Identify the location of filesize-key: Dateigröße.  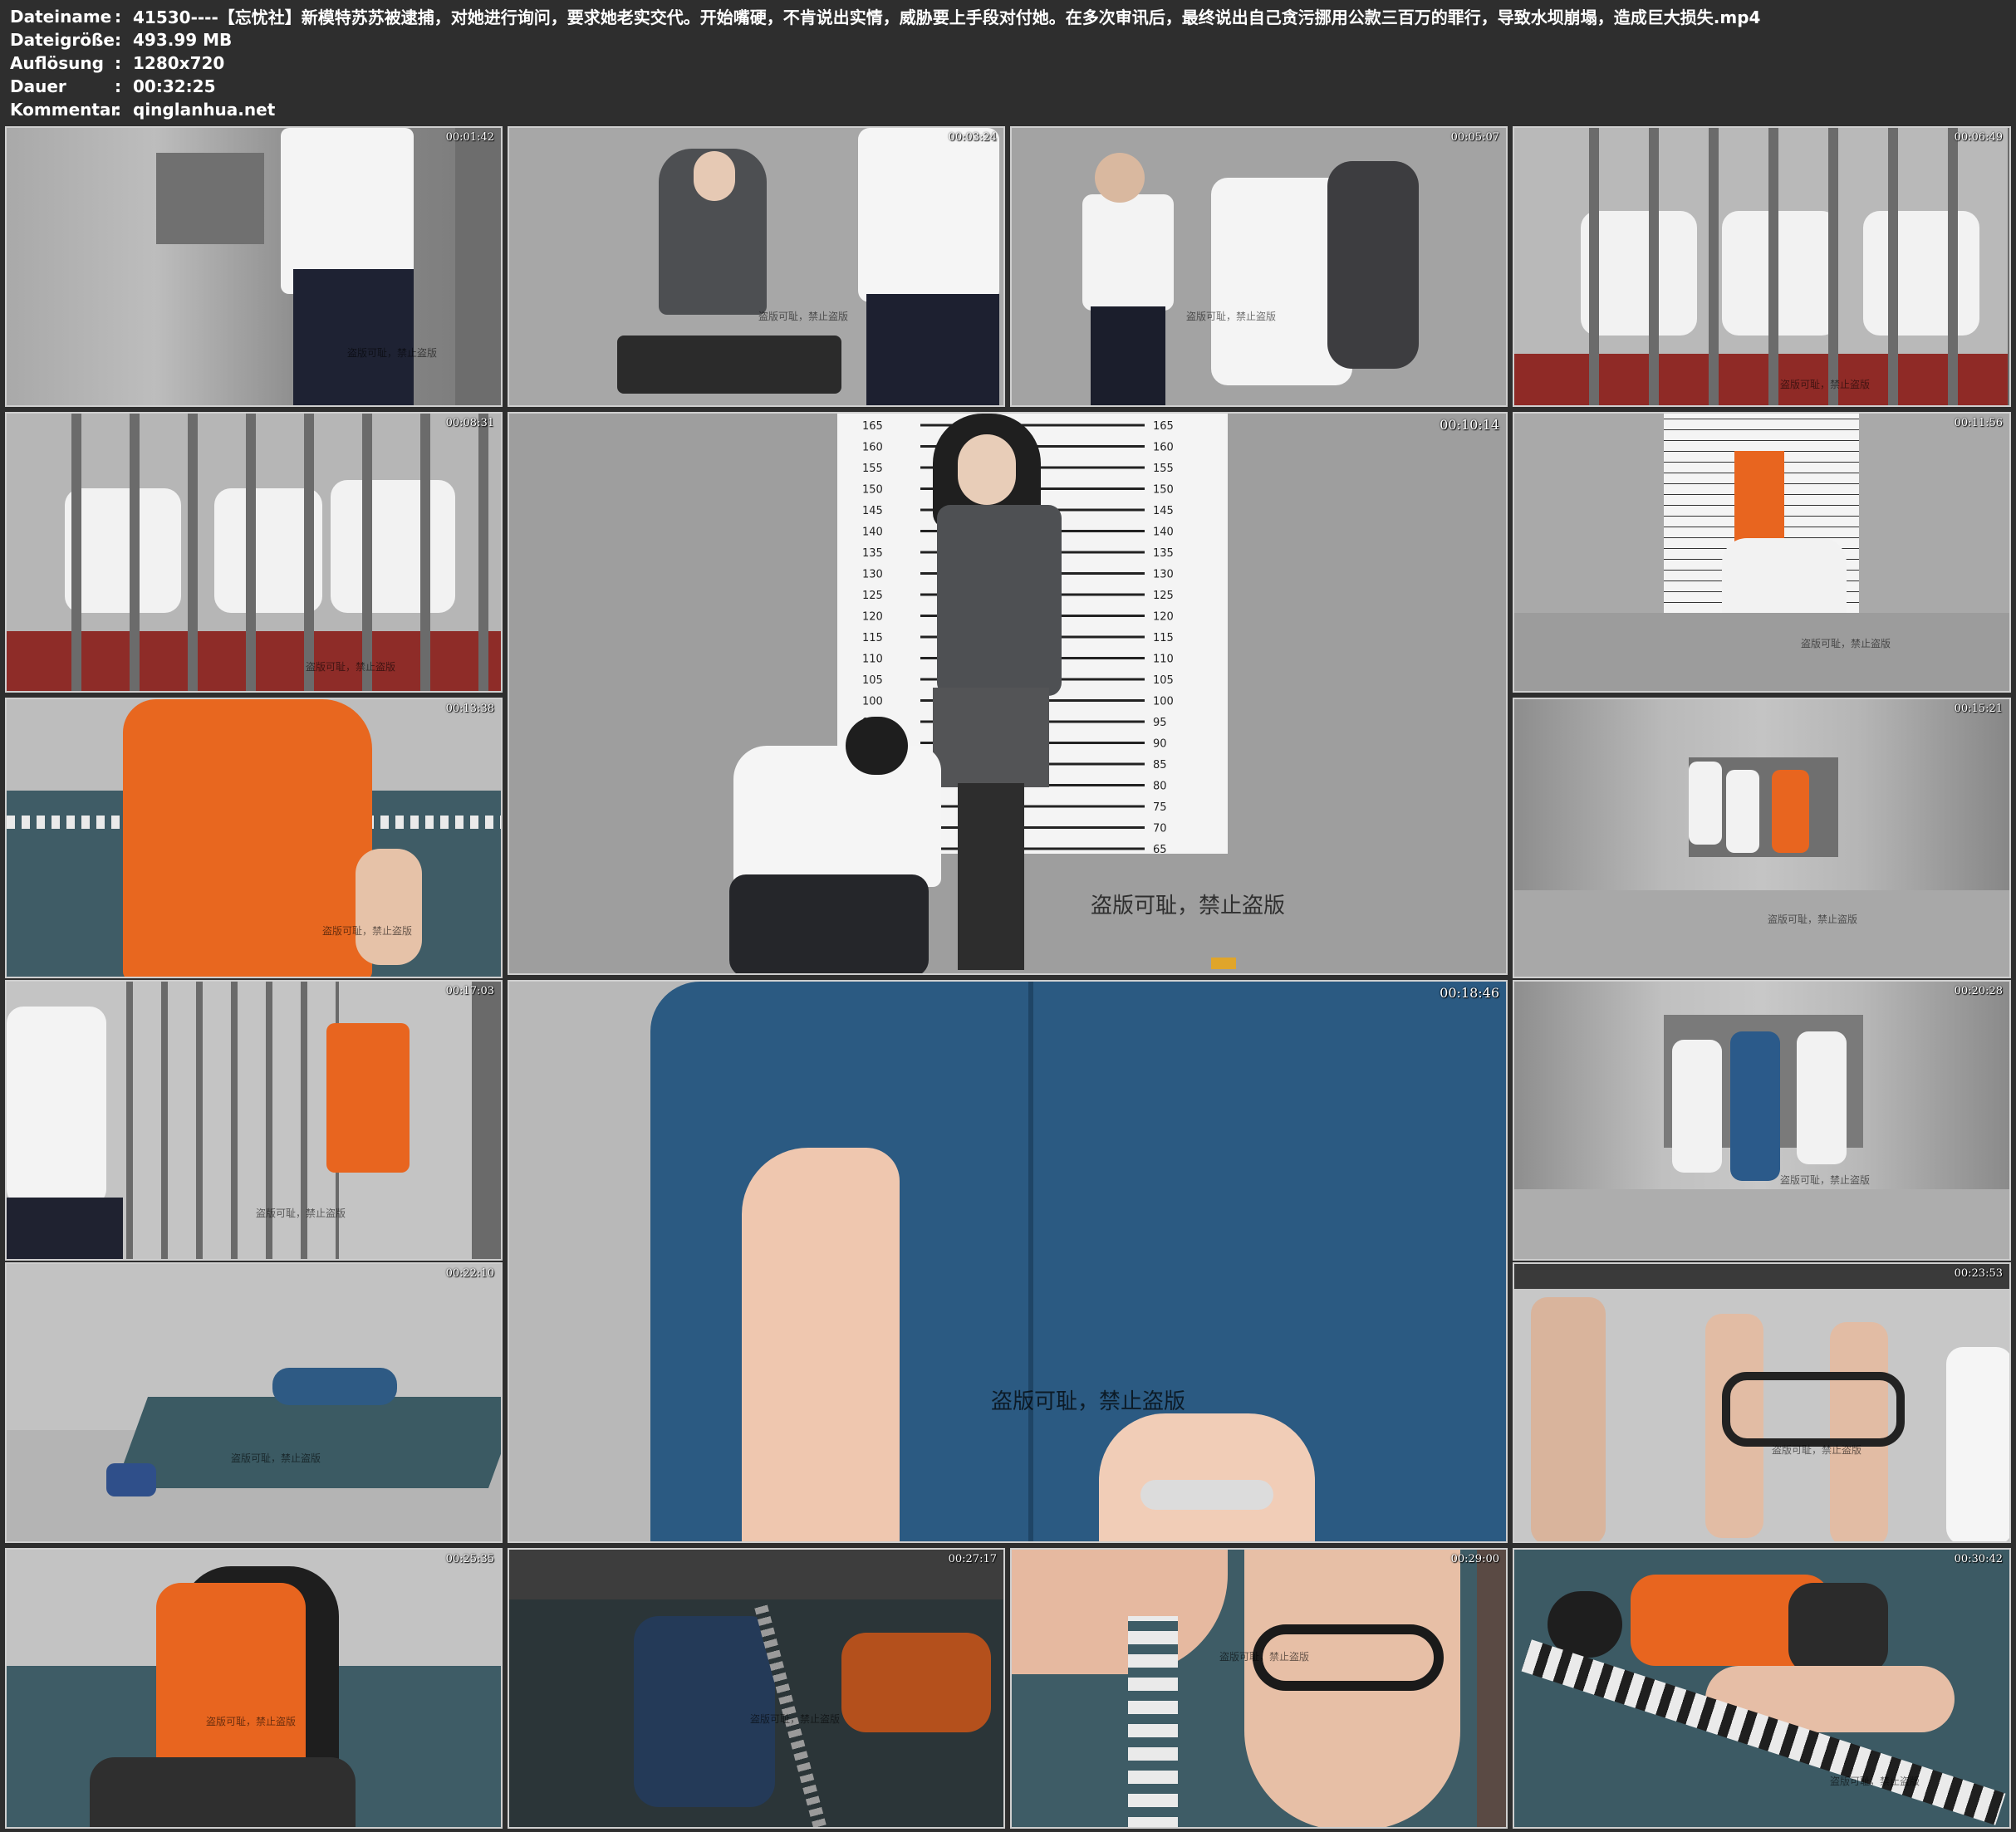
(62, 39).